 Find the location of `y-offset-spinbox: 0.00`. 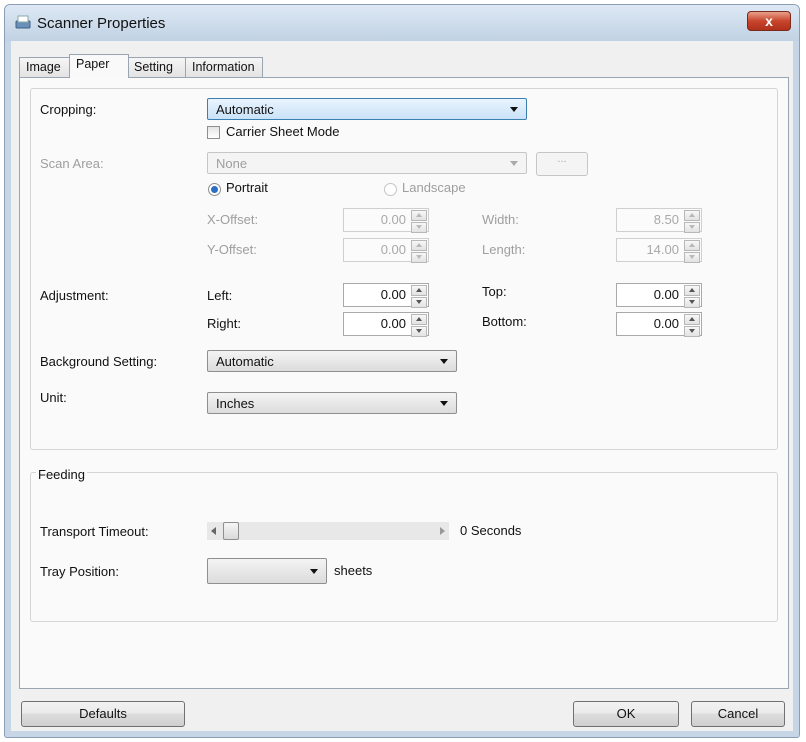

y-offset-spinbox: 0.00 is located at coordinates (386, 250).